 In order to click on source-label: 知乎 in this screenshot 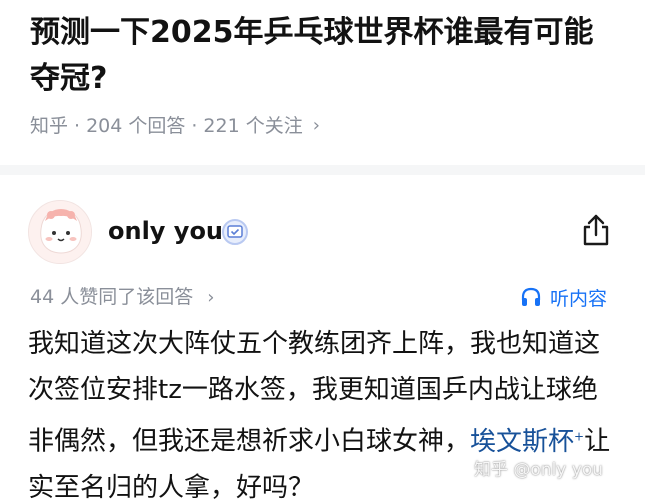, I will do `click(49, 126)`.